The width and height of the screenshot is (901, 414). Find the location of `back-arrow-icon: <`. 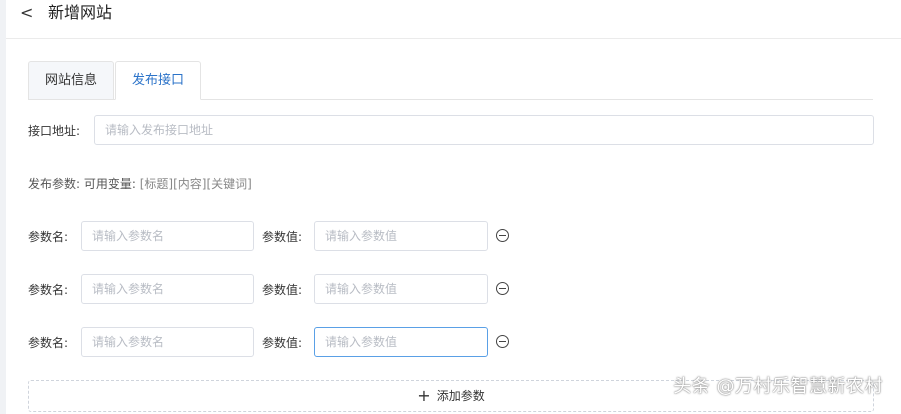

back-arrow-icon: < is located at coordinates (26, 13).